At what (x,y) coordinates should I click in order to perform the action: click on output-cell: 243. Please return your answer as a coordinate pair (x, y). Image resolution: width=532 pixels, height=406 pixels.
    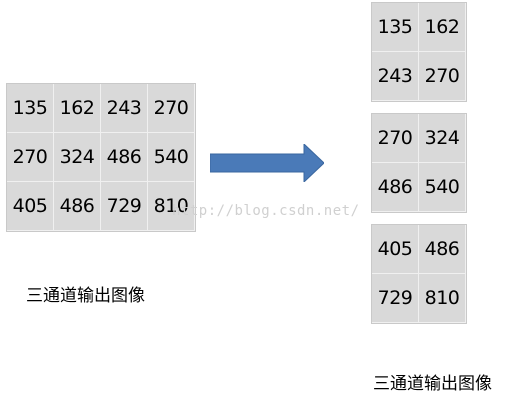
    Looking at the image, I should click on (395, 76).